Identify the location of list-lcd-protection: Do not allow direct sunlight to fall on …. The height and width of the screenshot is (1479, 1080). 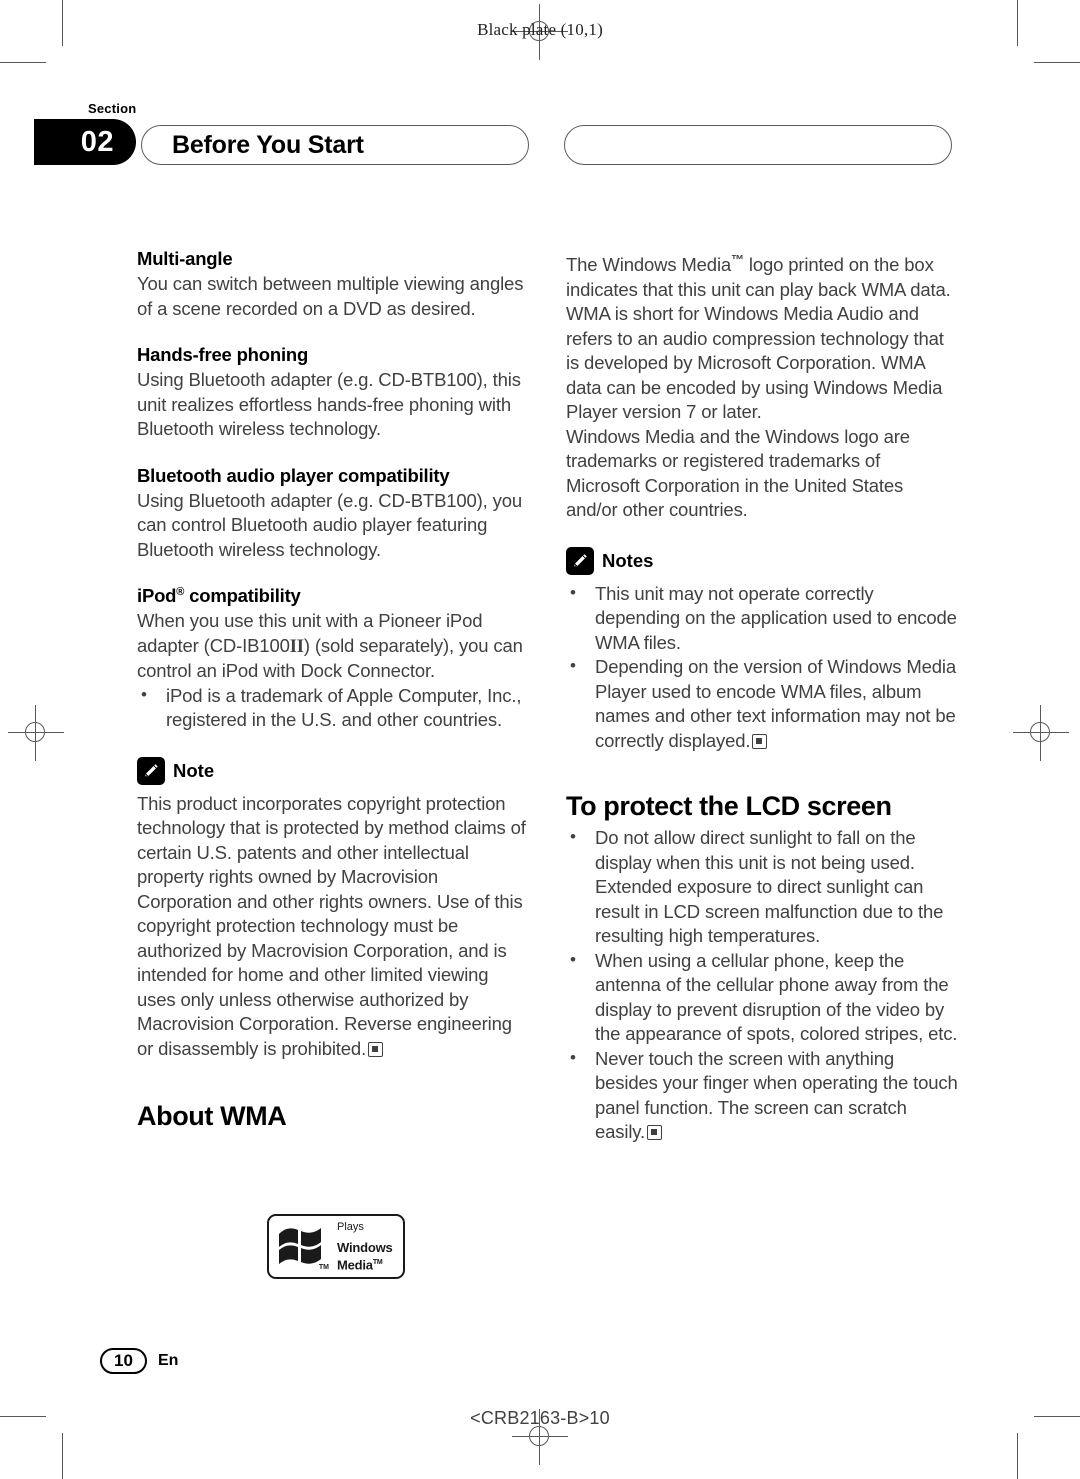
(762, 985).